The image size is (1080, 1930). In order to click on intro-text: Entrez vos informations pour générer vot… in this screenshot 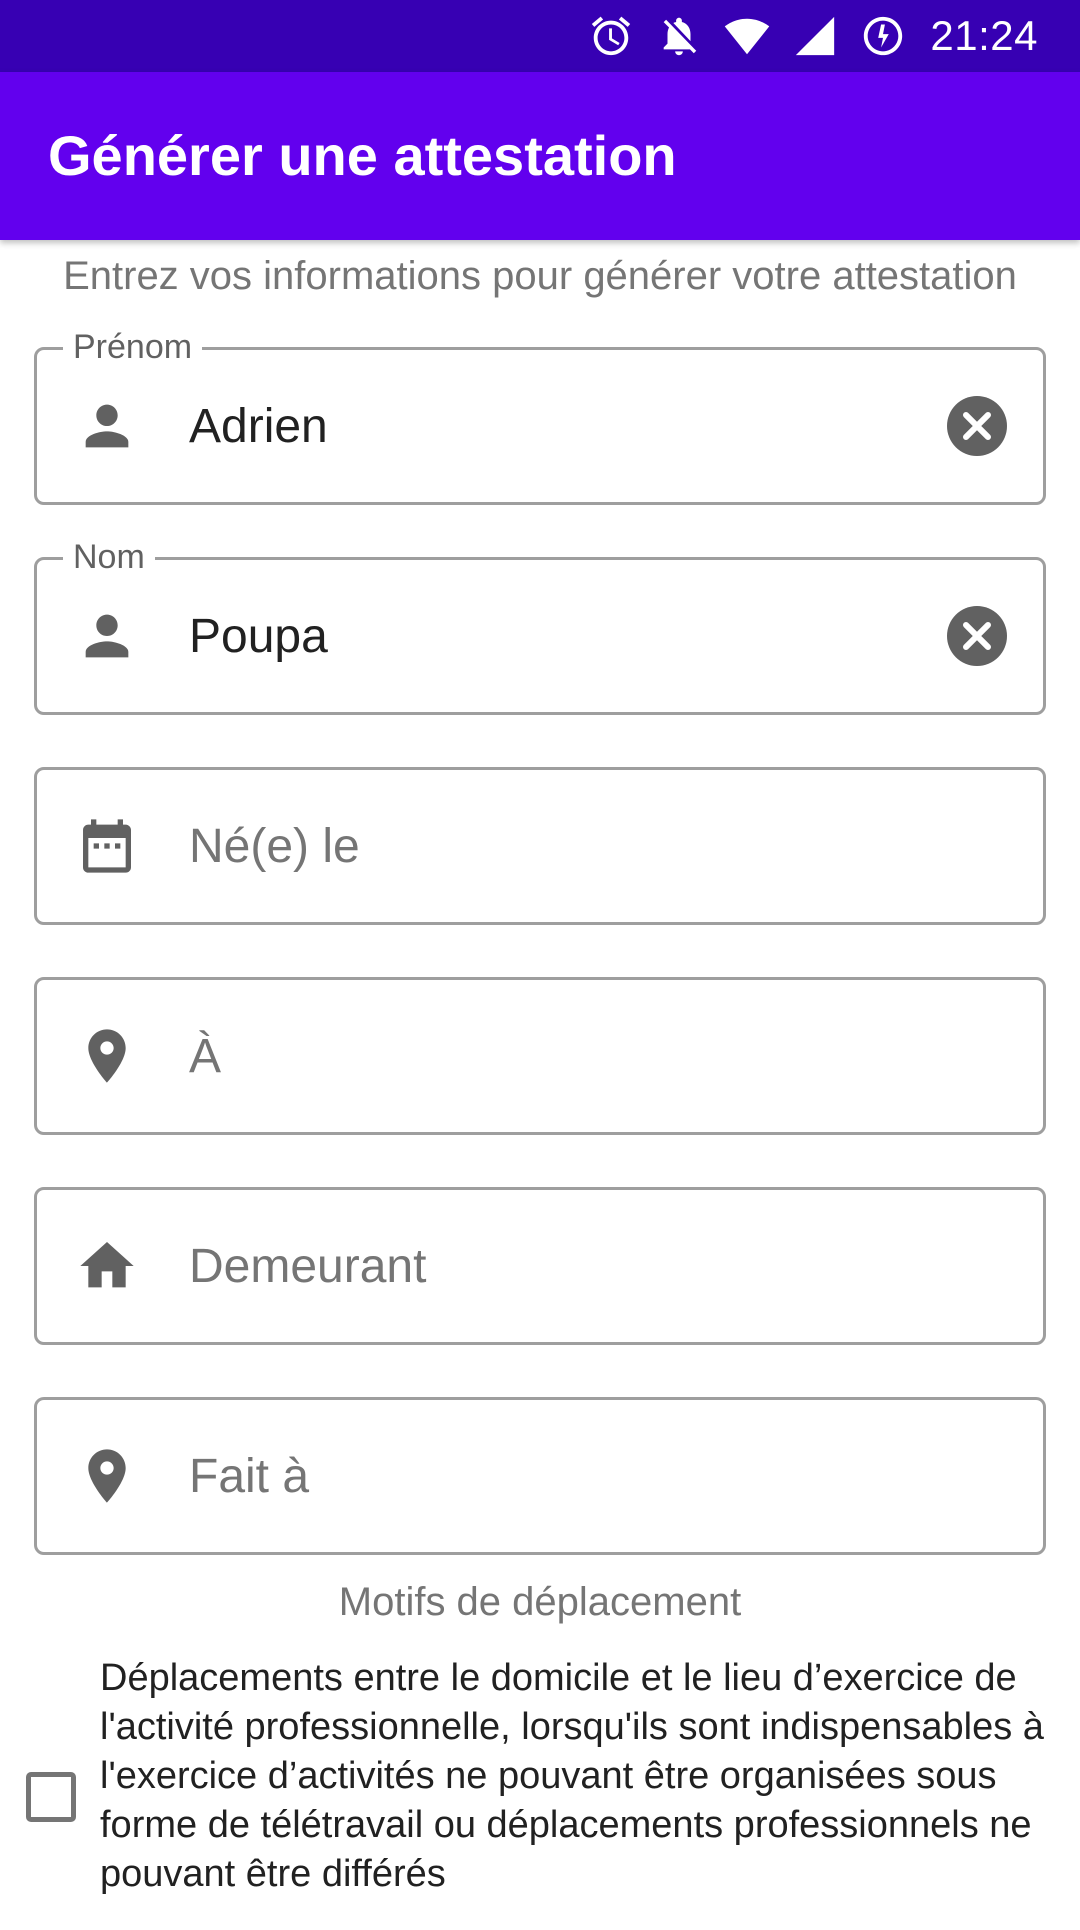, I will do `click(540, 276)`.